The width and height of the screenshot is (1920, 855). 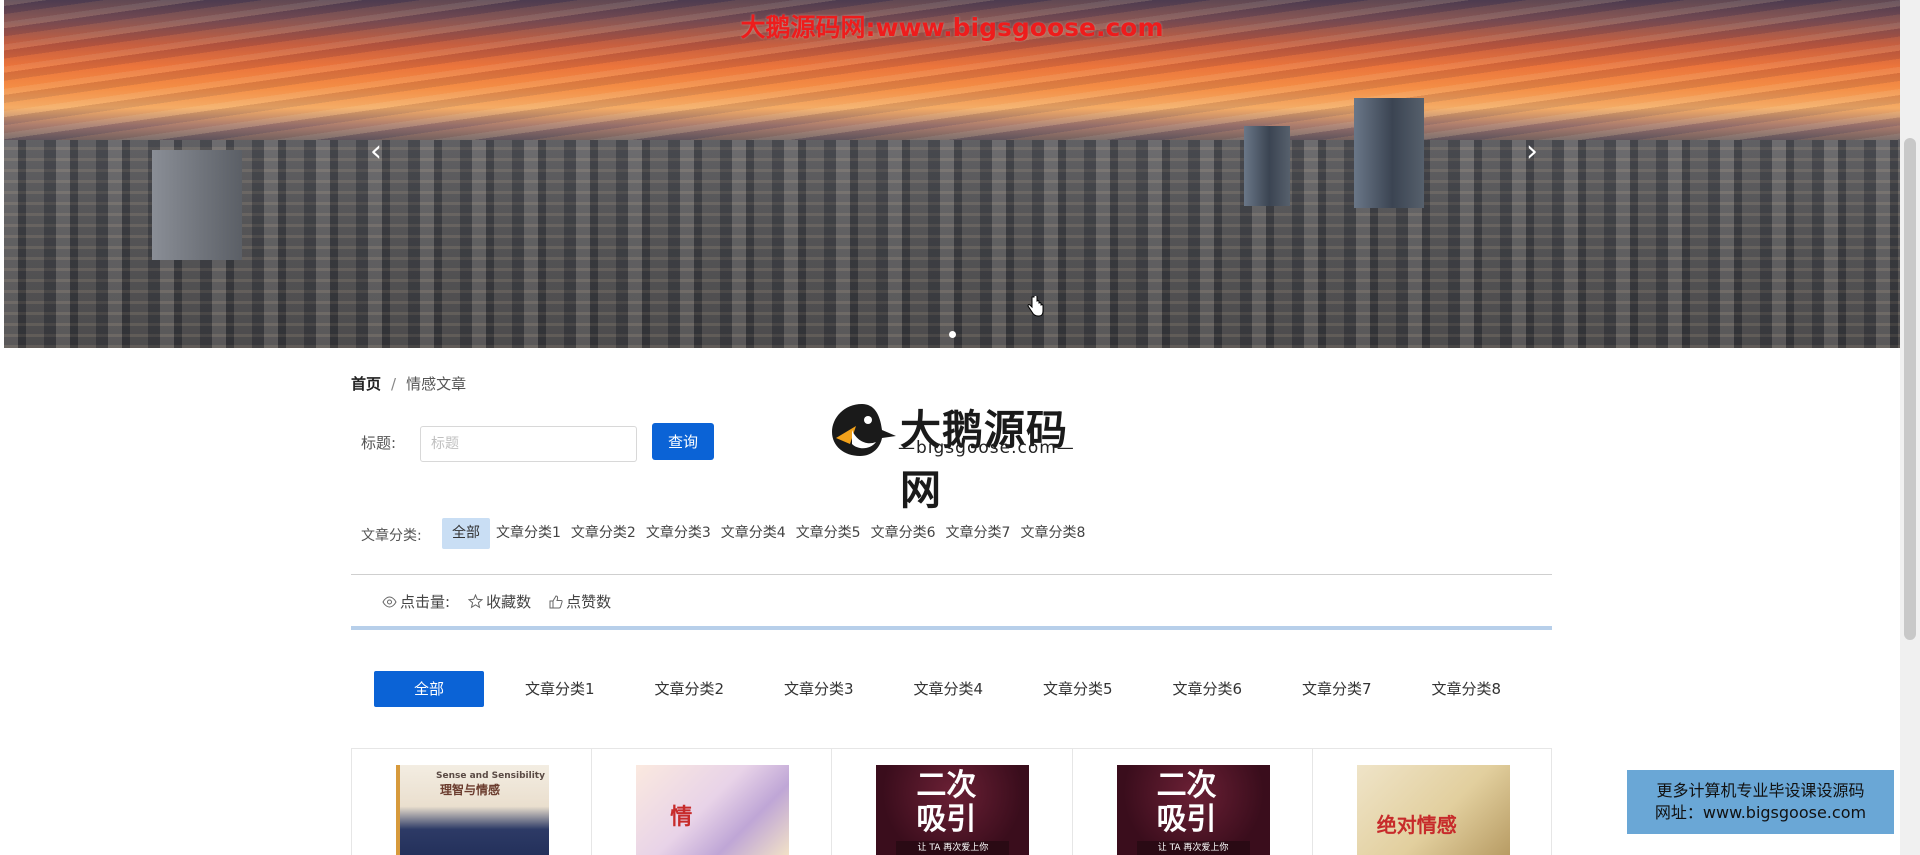 I want to click on carousel-prev-button: ‹, so click(x=376, y=152).